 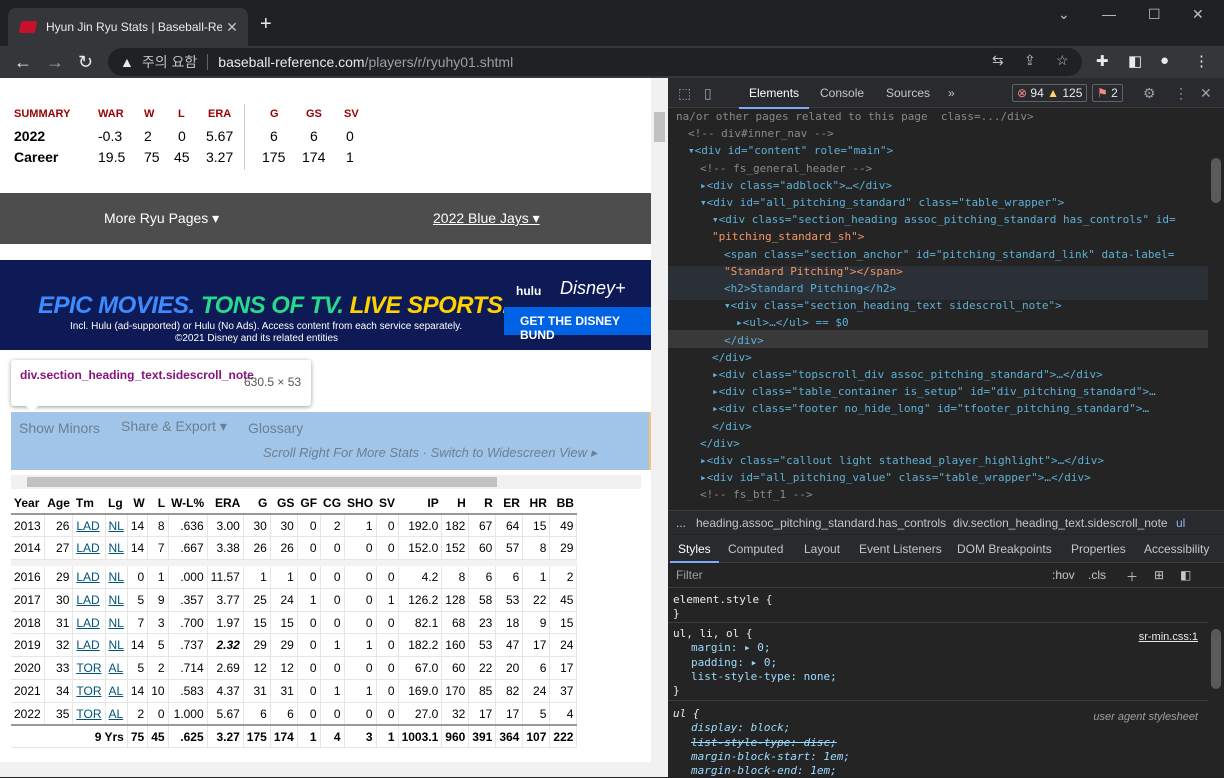 What do you see at coordinates (822, 549) in the screenshot?
I see `tab-layout: Layout` at bounding box center [822, 549].